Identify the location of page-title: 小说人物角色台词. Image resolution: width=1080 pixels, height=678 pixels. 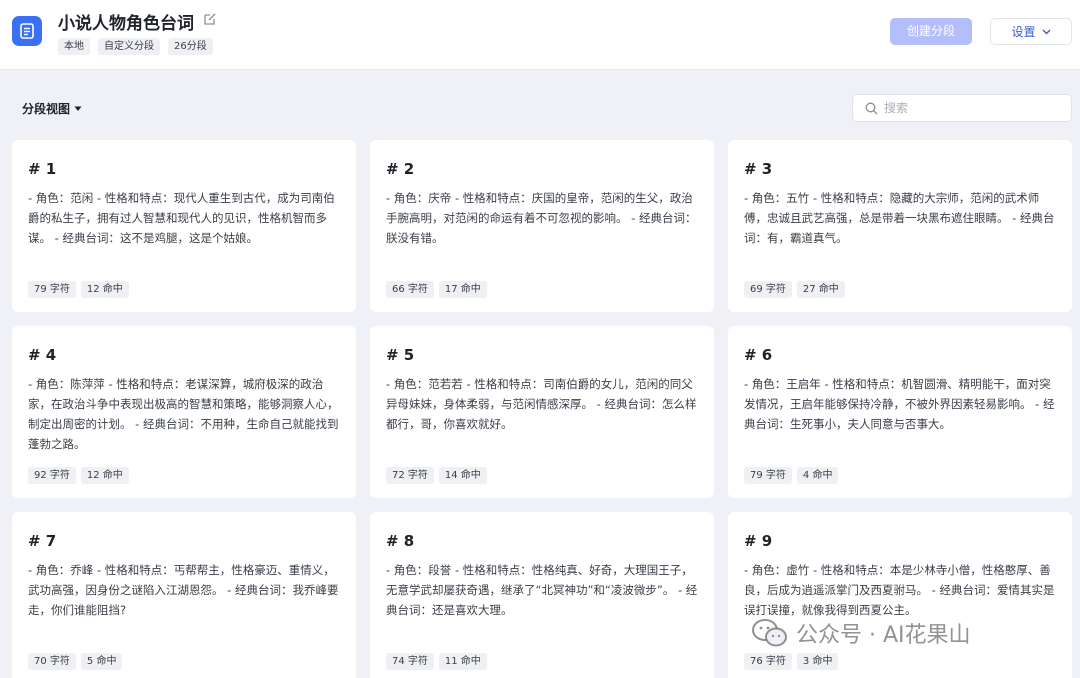
(126, 24).